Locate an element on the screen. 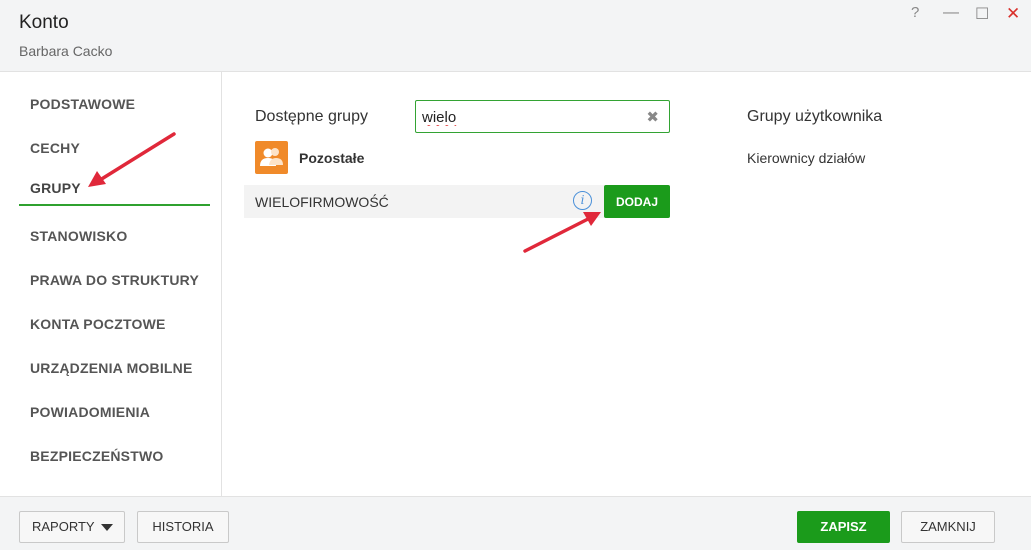 Image resolution: width=1031 pixels, height=550 pixels. sidebar-item-prawa-do-struktury: PRAWA DO STRUKTURY is located at coordinates (114, 281).